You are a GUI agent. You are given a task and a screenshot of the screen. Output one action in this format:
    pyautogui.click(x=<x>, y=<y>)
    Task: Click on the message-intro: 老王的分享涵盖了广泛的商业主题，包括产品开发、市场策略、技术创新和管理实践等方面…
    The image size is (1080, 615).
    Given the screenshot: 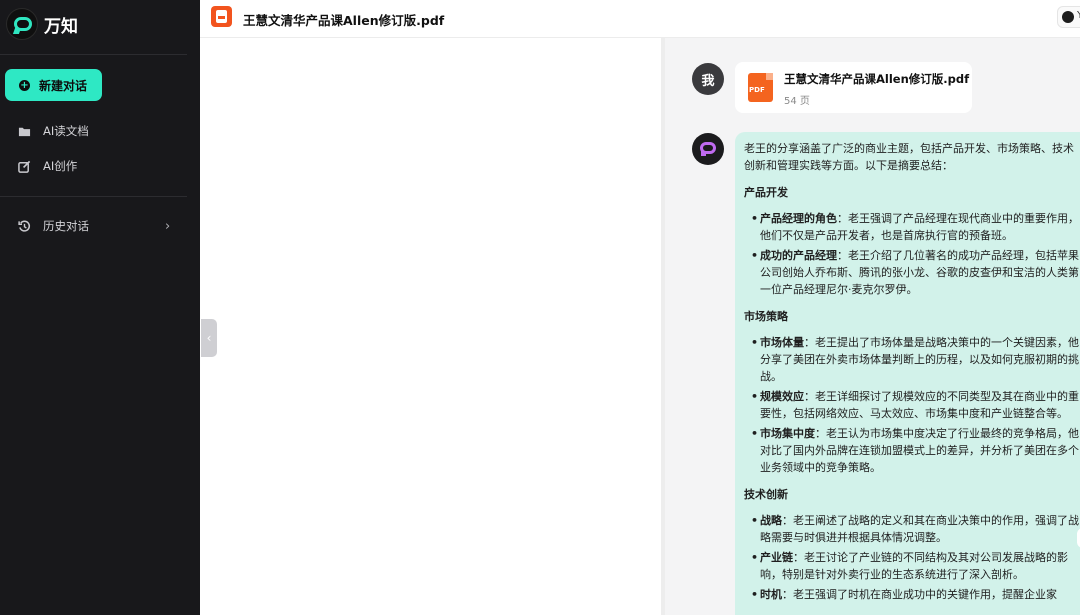 What is the action you would take?
    pyautogui.click(x=909, y=157)
    